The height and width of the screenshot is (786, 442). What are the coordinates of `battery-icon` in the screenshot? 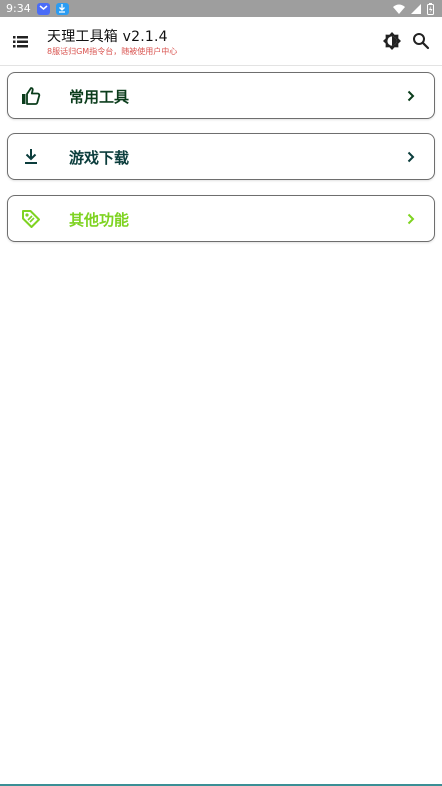 It's located at (430, 8).